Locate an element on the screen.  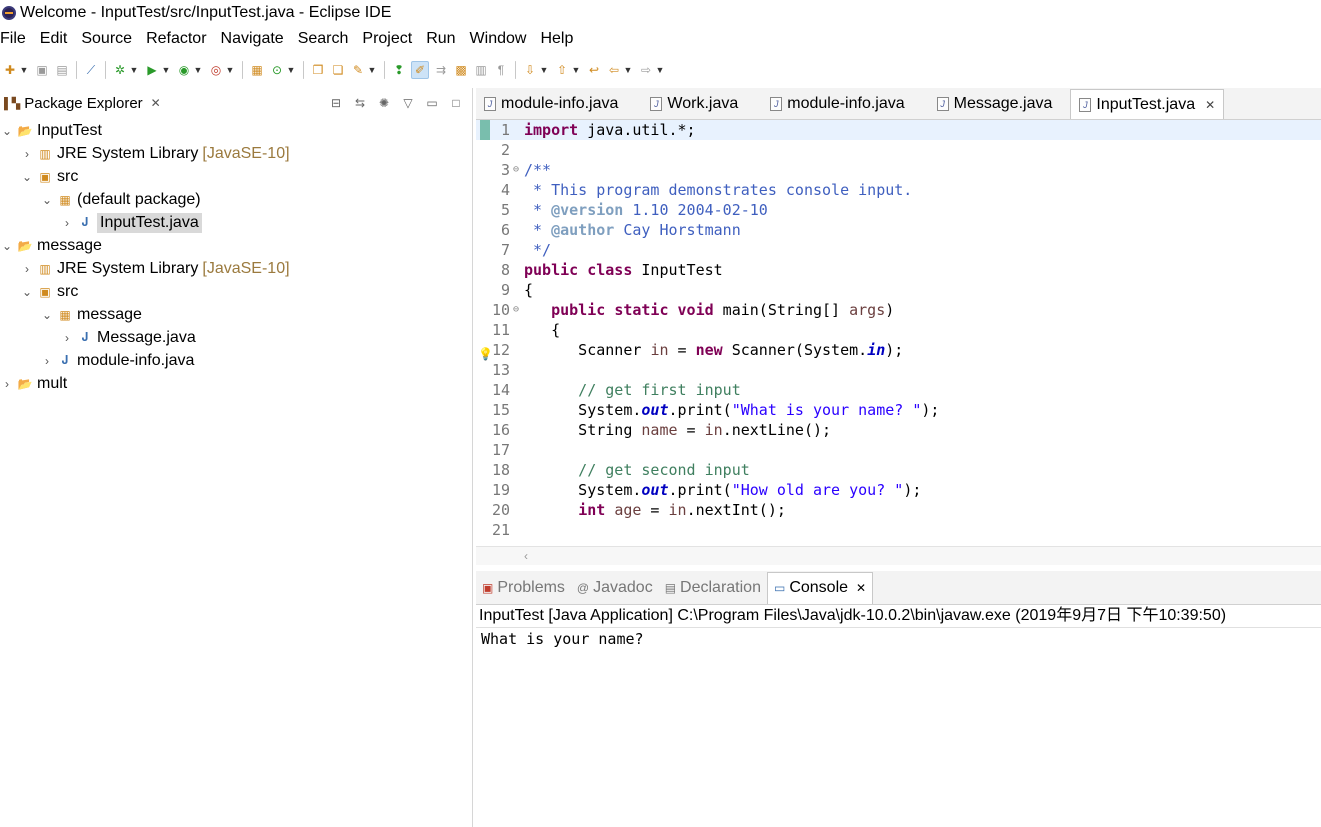
back-icon: ⇦ is located at coordinates (614, 70).